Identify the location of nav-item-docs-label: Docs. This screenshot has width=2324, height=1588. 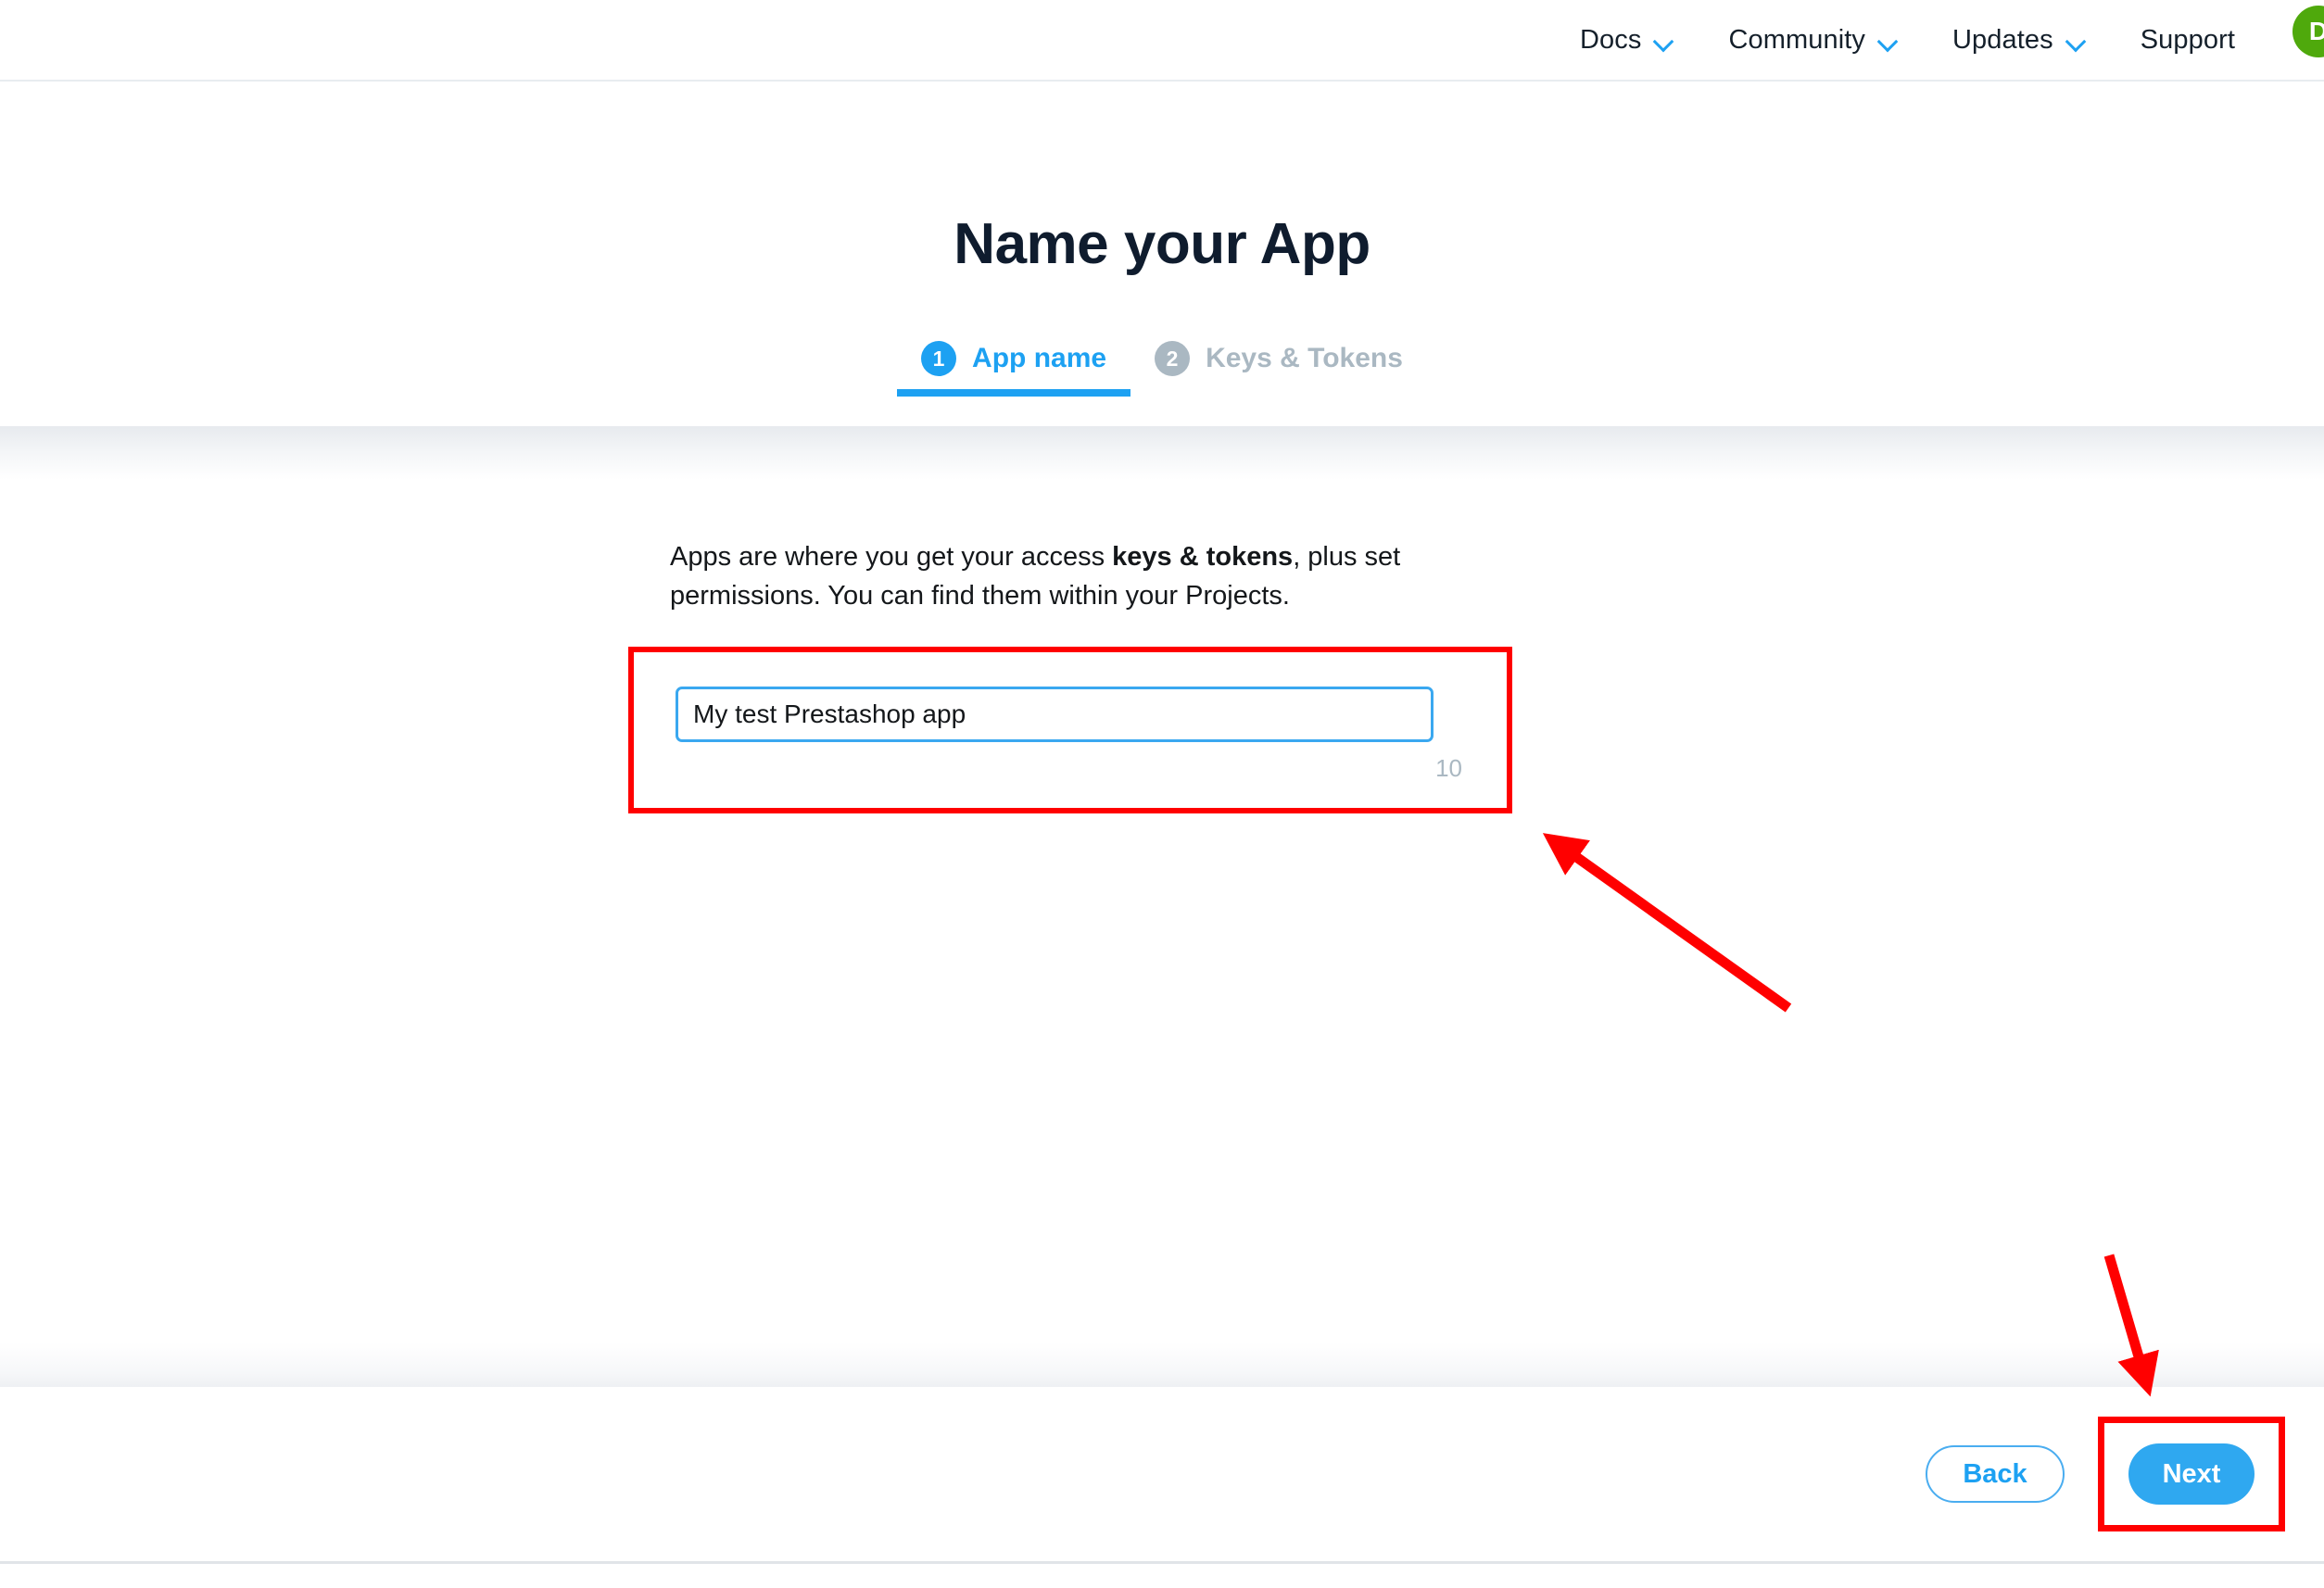
(1610, 39).